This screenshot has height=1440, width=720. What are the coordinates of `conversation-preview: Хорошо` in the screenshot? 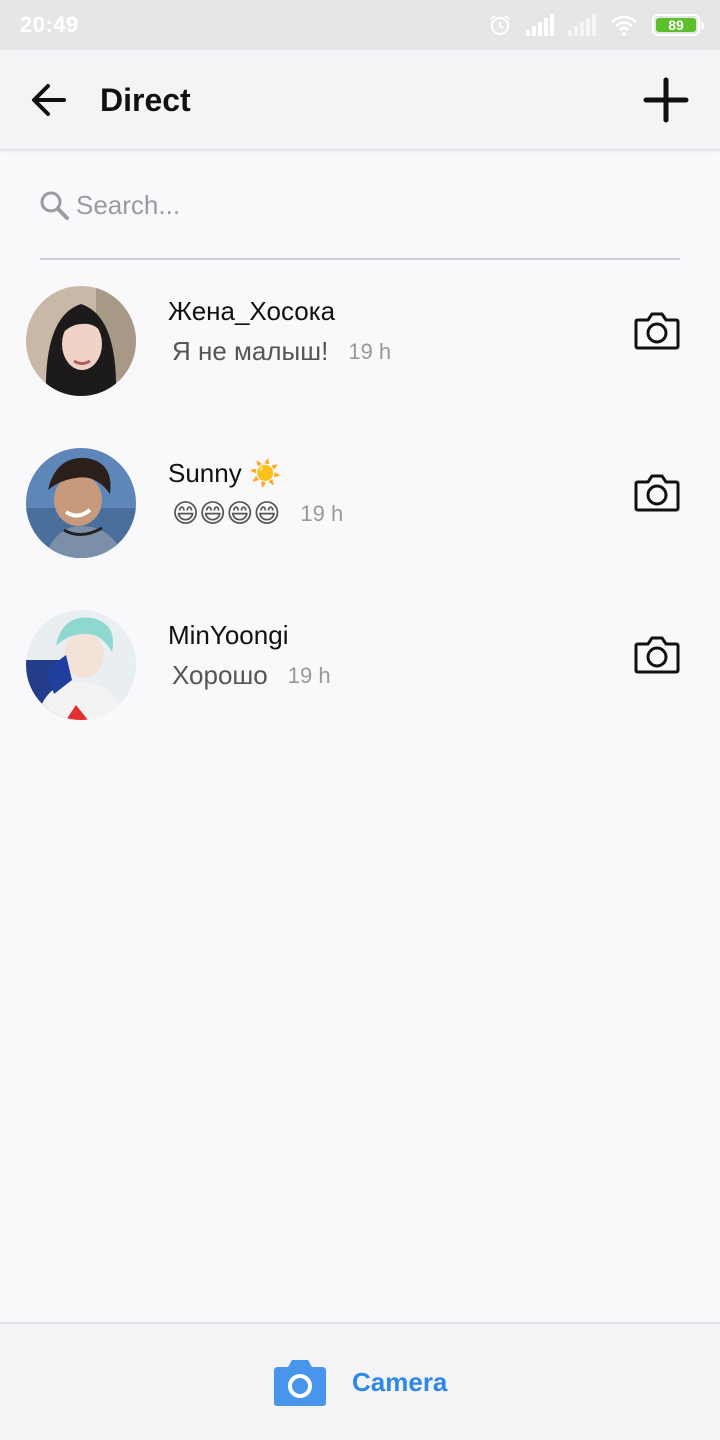 It's located at (220, 675).